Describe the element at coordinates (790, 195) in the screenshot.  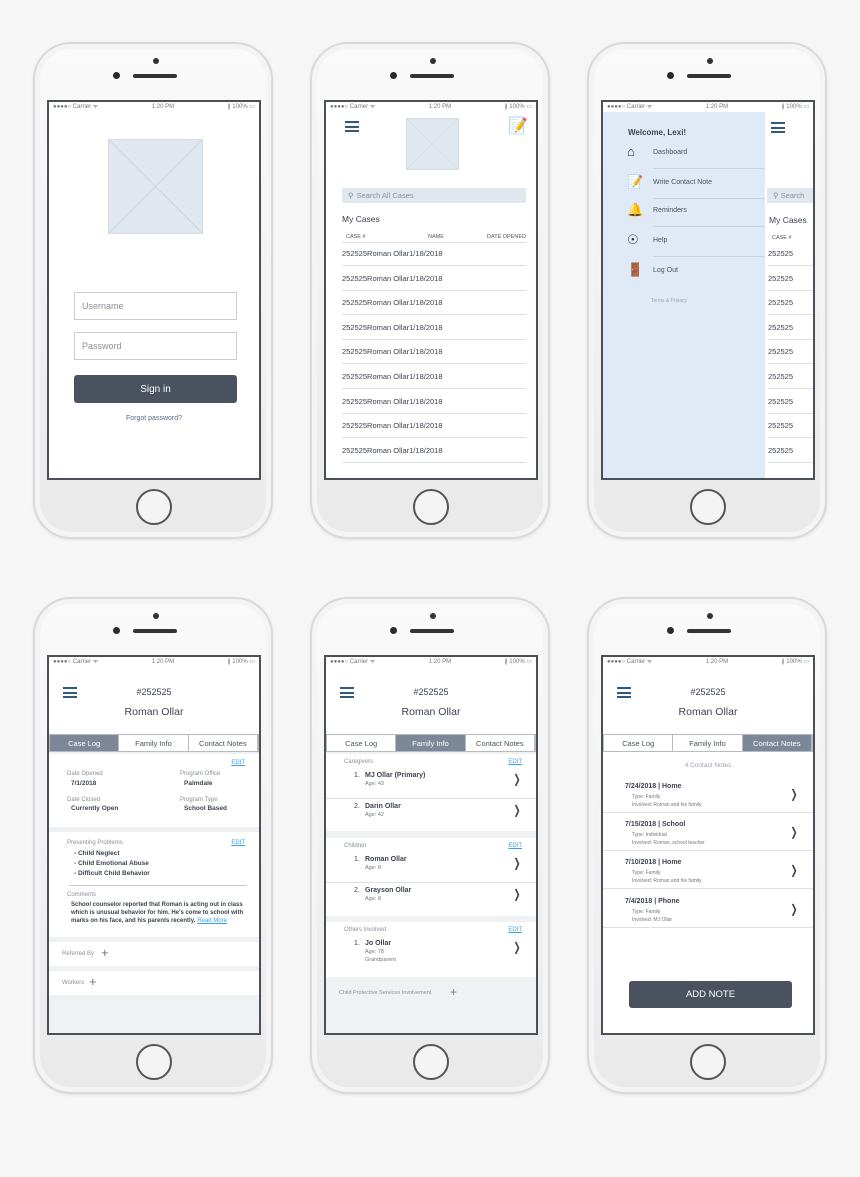
I see `search-input: ⚲ Search` at that location.